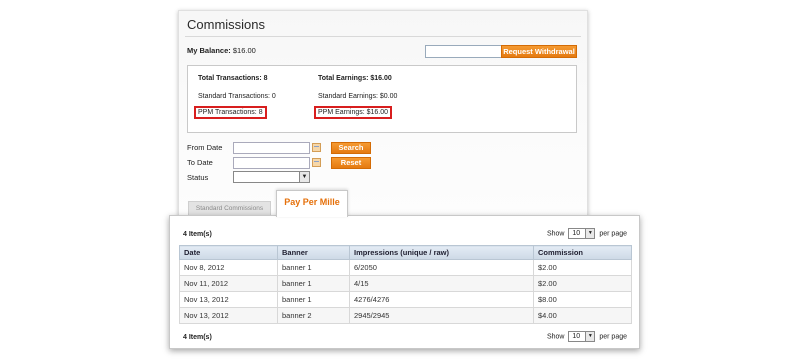 The width and height of the screenshot is (785, 359). I want to click on title-divider, so click(383, 36).